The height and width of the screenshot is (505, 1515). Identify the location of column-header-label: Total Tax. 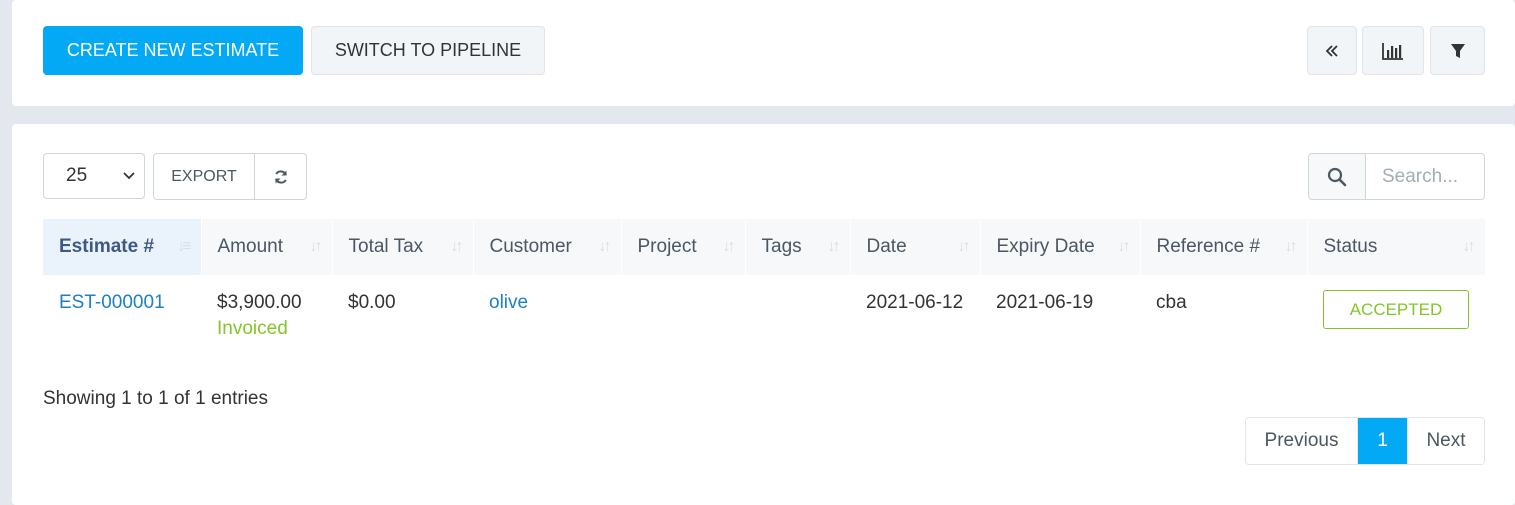
(386, 246).